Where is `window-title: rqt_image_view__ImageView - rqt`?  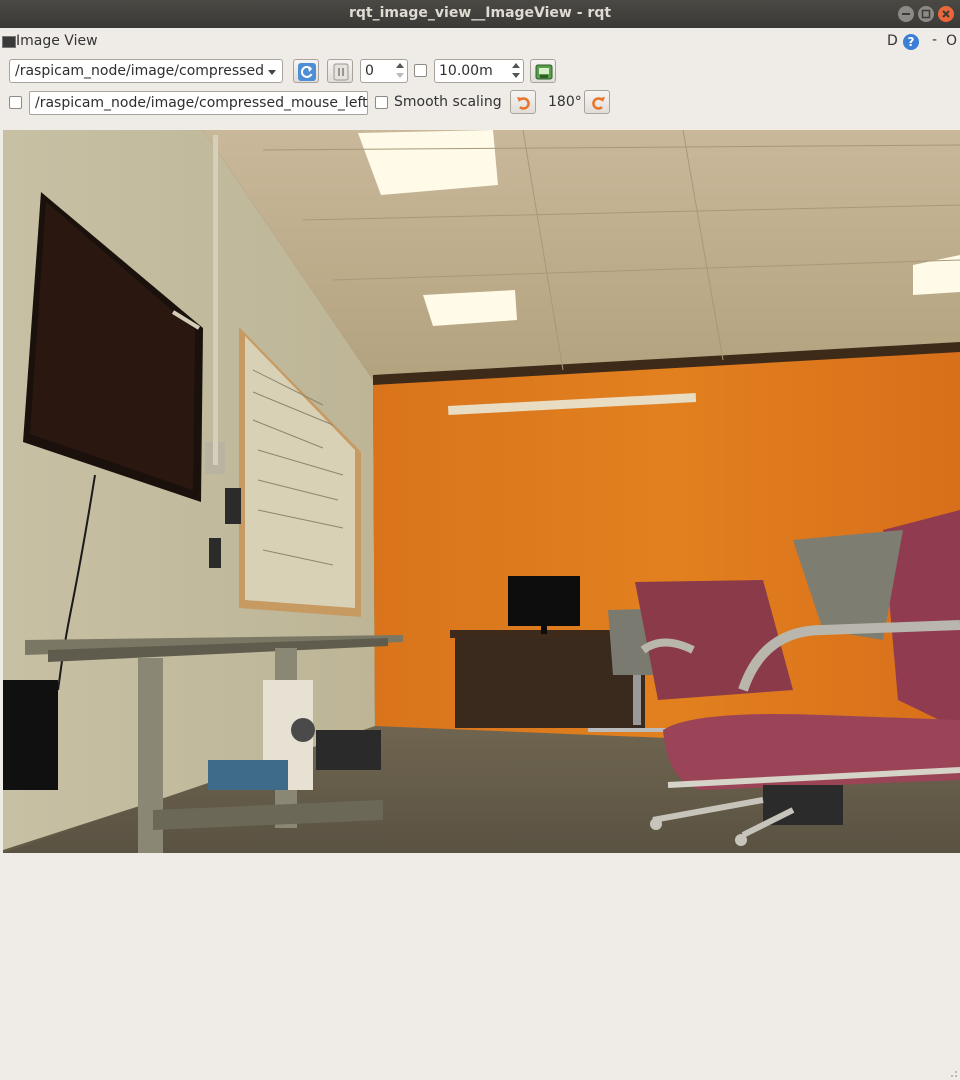 window-title: rqt_image_view__ImageView - rqt is located at coordinates (480, 13).